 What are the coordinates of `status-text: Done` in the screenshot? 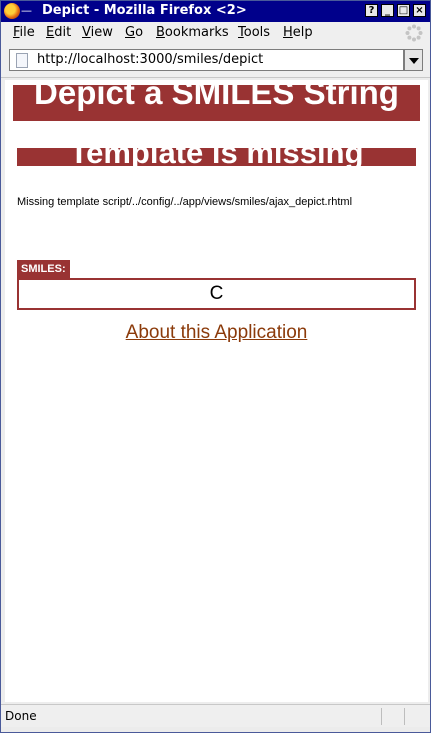 It's located at (193, 716).